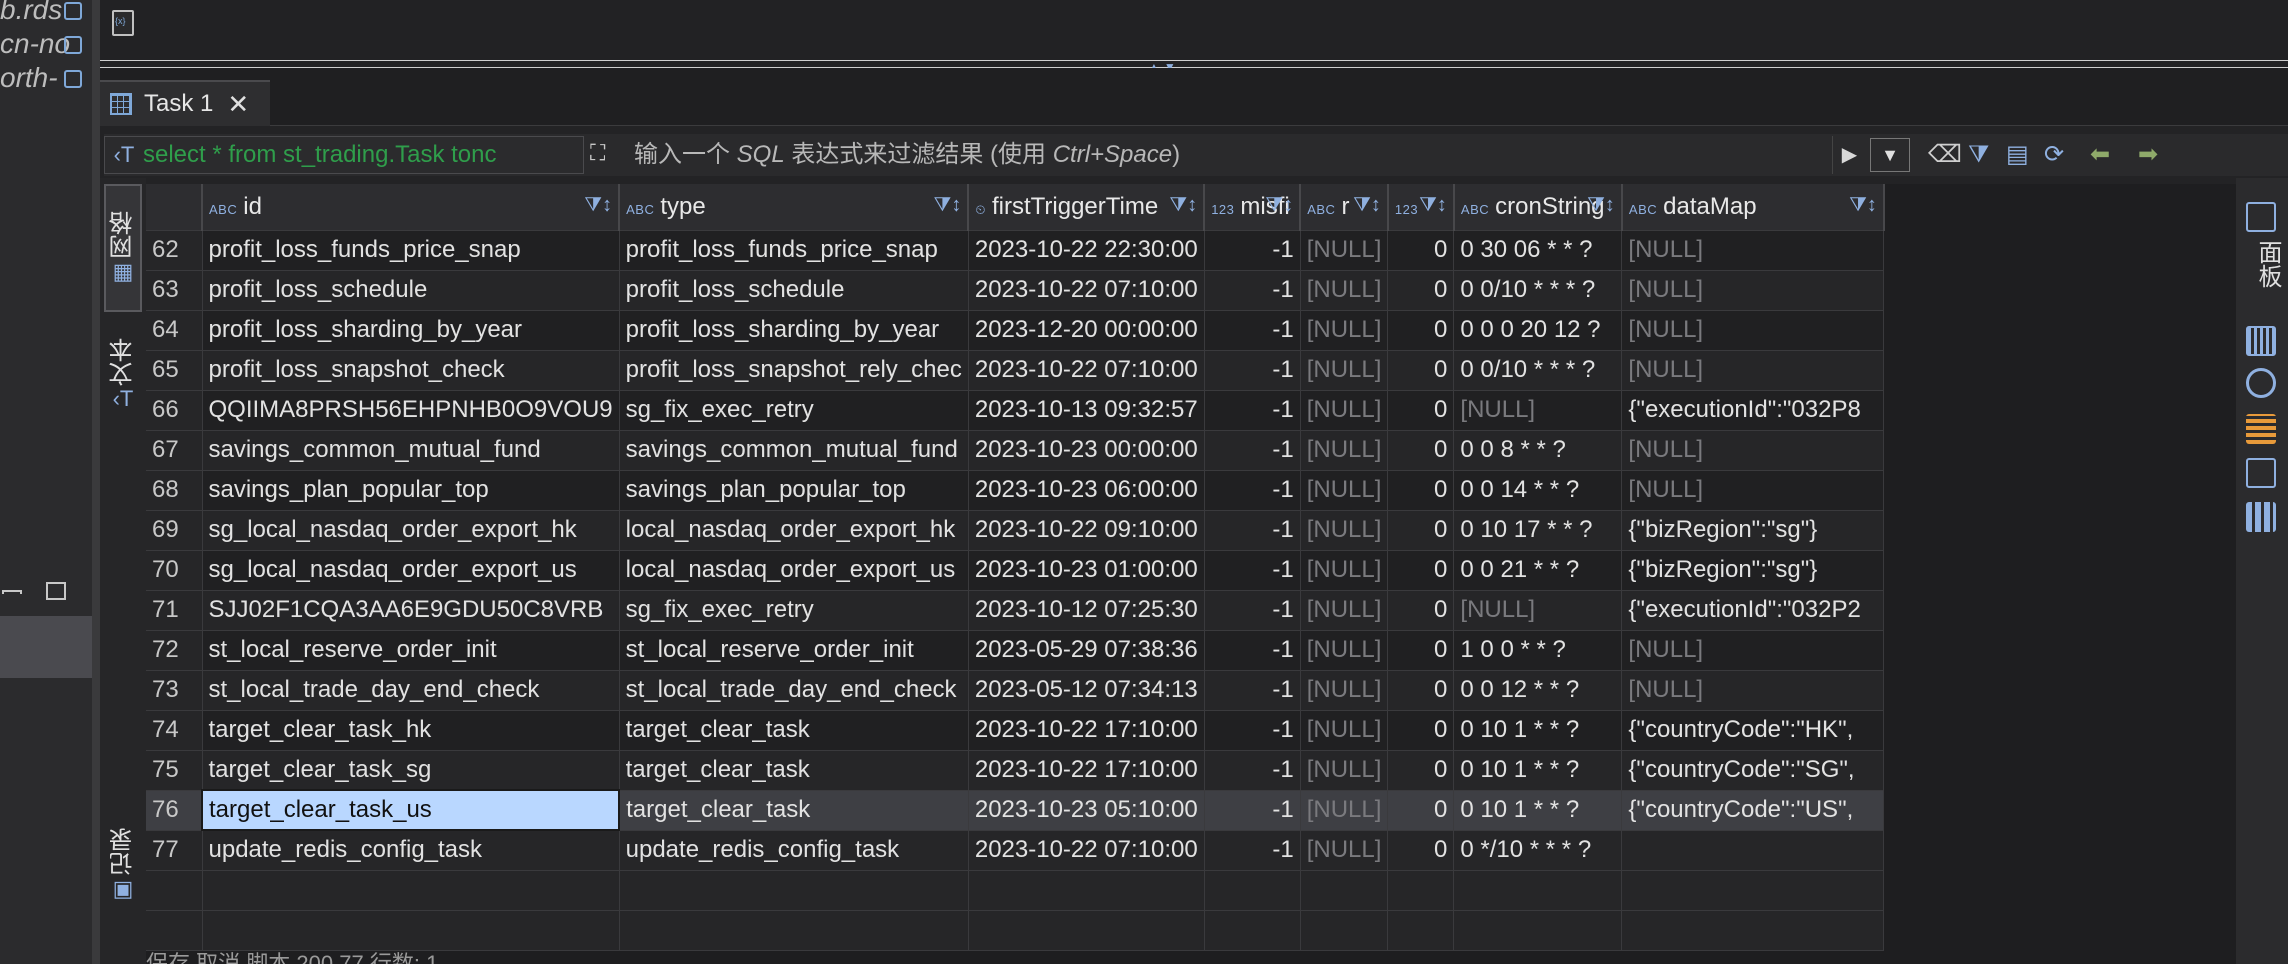  What do you see at coordinates (1086, 650) in the screenshot?
I see `table-cell: 2023-05-29 07:38:36` at bounding box center [1086, 650].